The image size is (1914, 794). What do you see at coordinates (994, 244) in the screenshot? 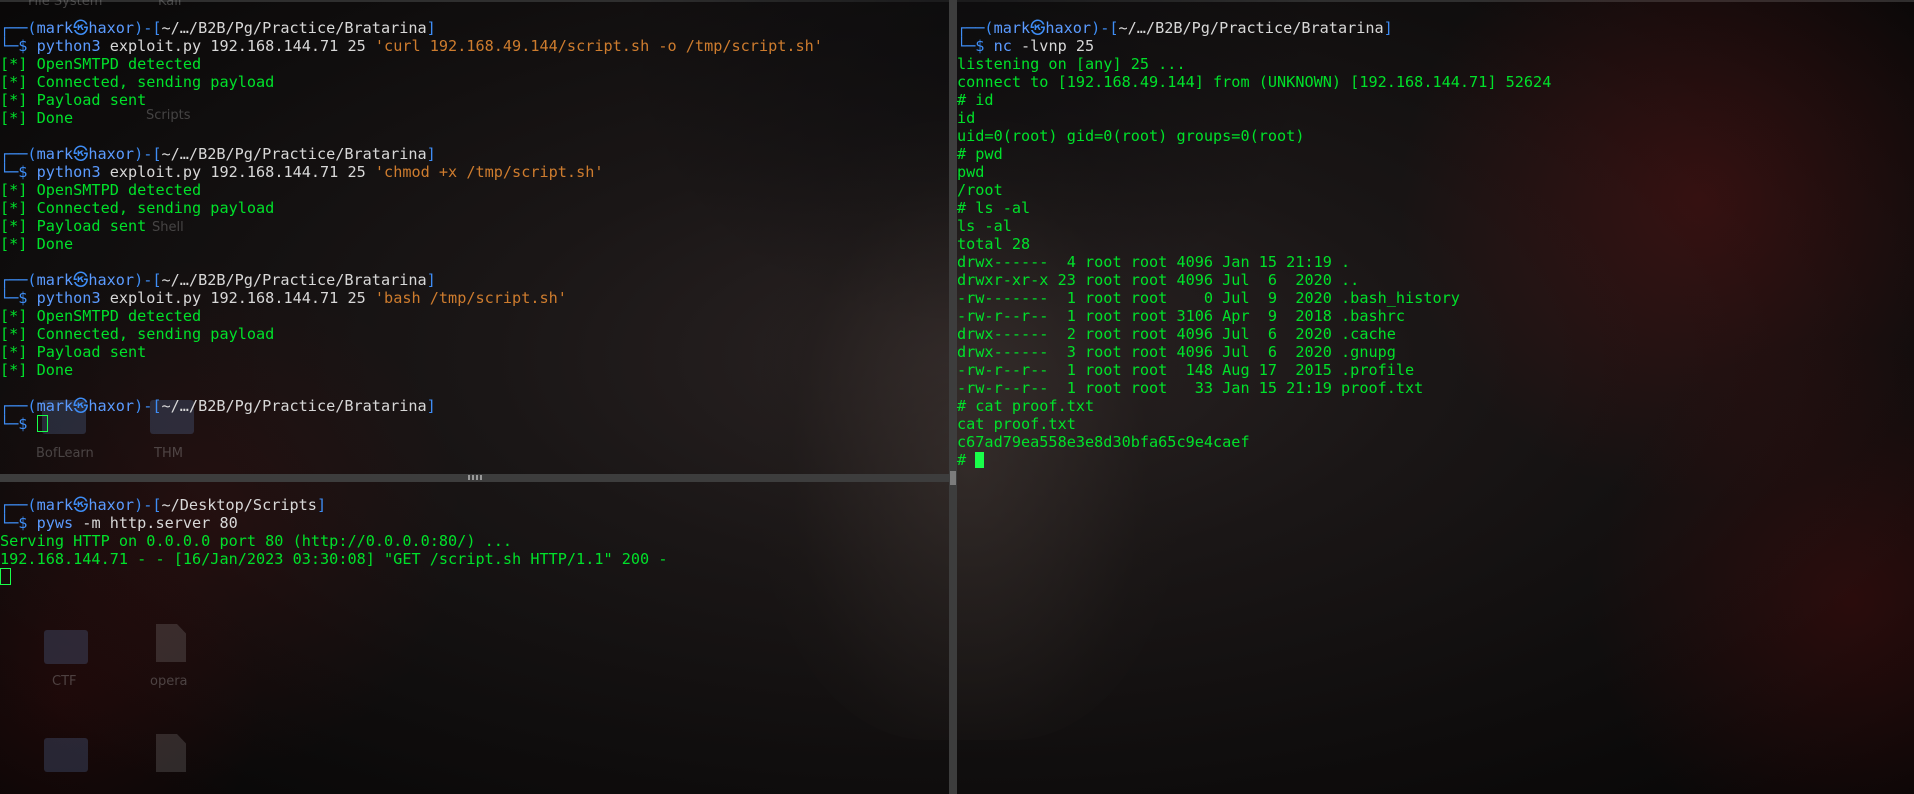
I see `output-line: total 28` at bounding box center [994, 244].